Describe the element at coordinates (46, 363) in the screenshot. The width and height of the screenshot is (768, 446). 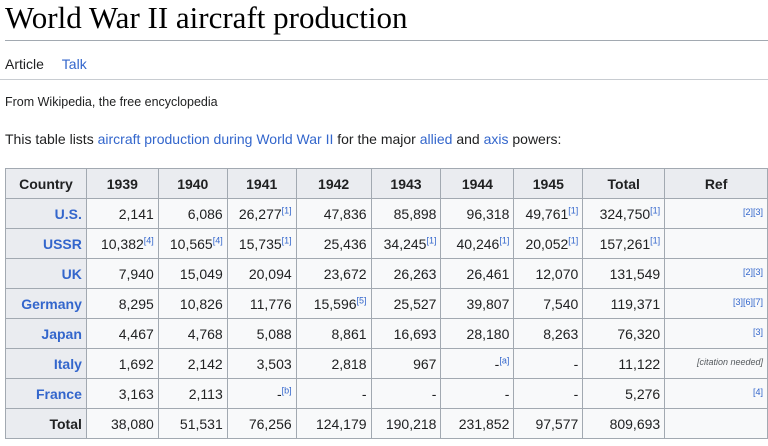
I see `country-link: Italy` at that location.